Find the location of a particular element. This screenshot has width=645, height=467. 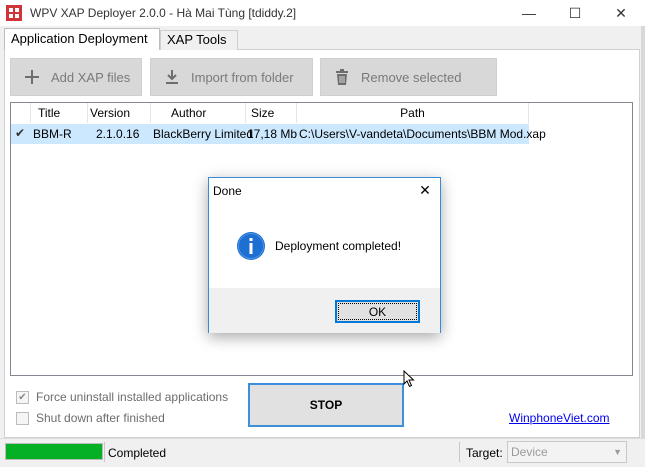

shutdown-checkbox is located at coordinates (22, 418).